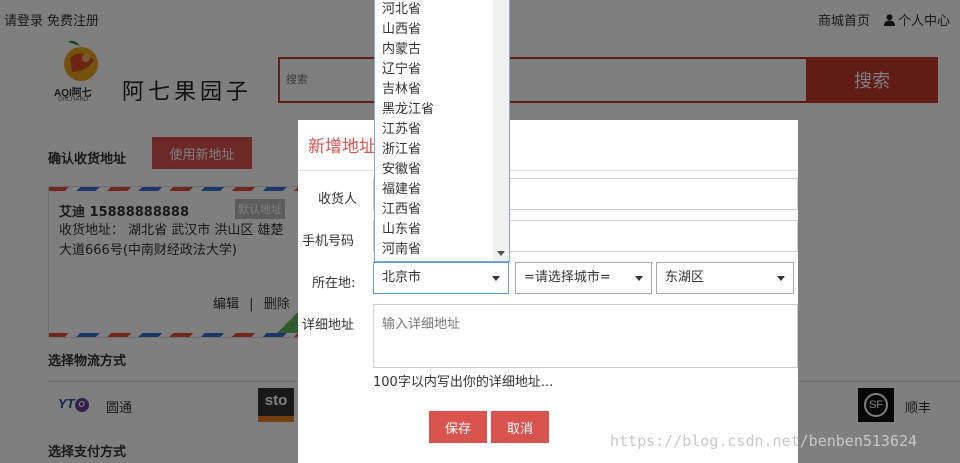 The height and width of the screenshot is (463, 960). I want to click on scroll-down-arrow-icon, so click(501, 253).